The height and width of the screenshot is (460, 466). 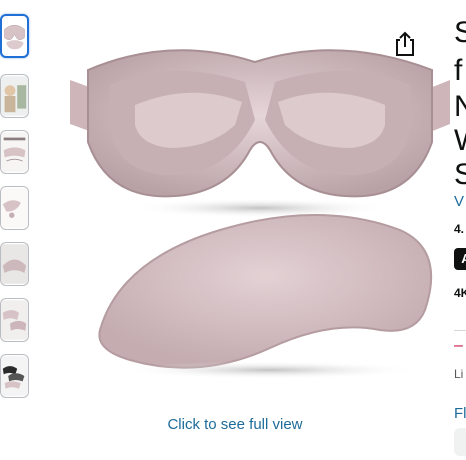 I want to click on mask-colors-icon, so click(x=14, y=376).